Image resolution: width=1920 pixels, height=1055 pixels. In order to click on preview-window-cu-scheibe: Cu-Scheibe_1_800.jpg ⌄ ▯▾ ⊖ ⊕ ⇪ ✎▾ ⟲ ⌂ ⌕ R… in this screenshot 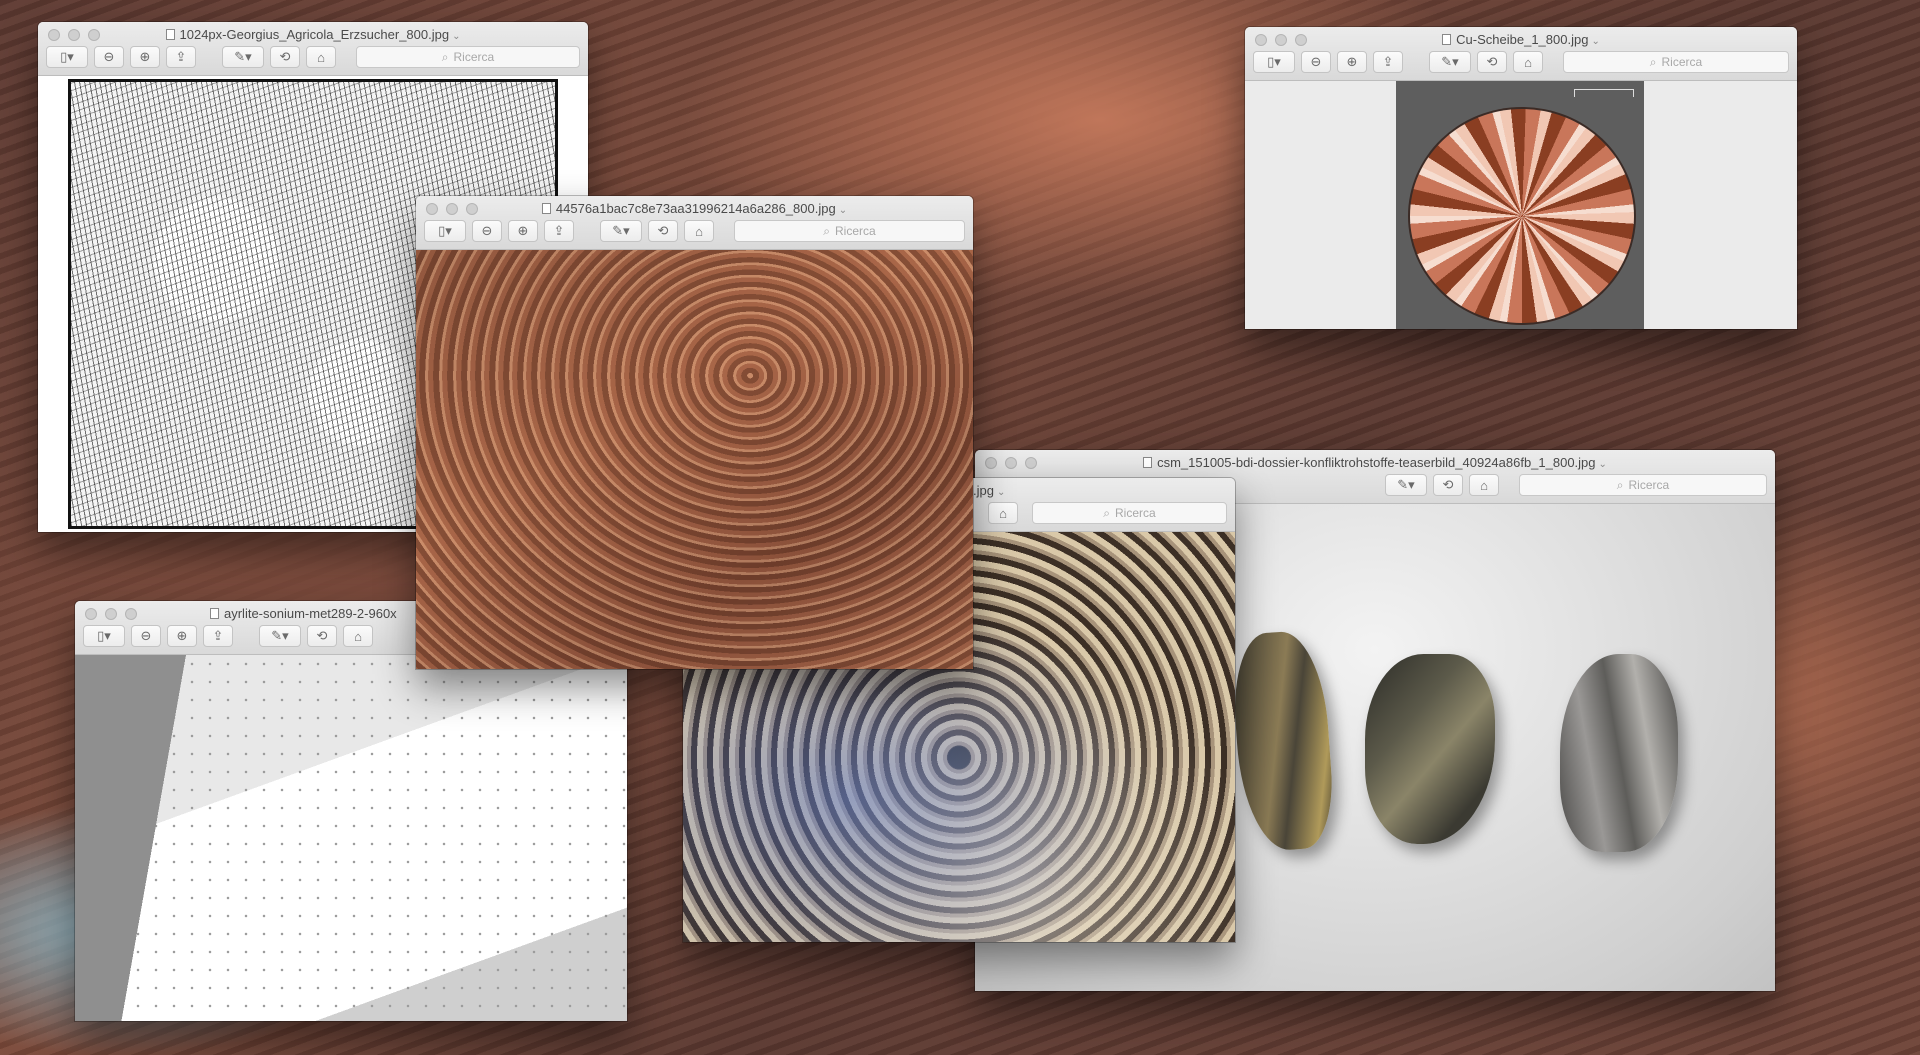, I will do `click(1521, 178)`.